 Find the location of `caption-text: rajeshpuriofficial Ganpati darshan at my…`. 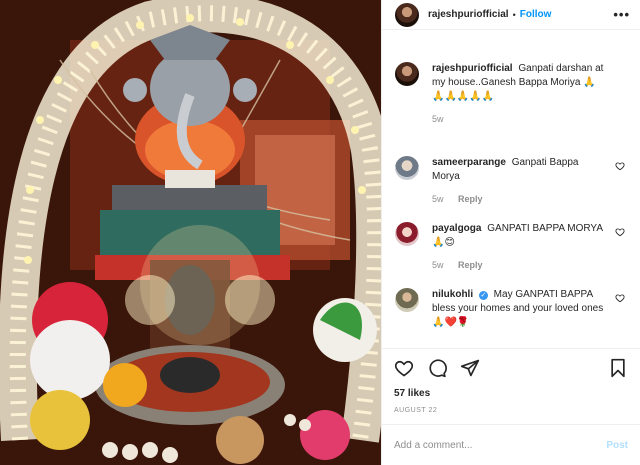

caption-text: rajeshpuriofficial Ganpati darshan at my… is located at coordinates (518, 83).